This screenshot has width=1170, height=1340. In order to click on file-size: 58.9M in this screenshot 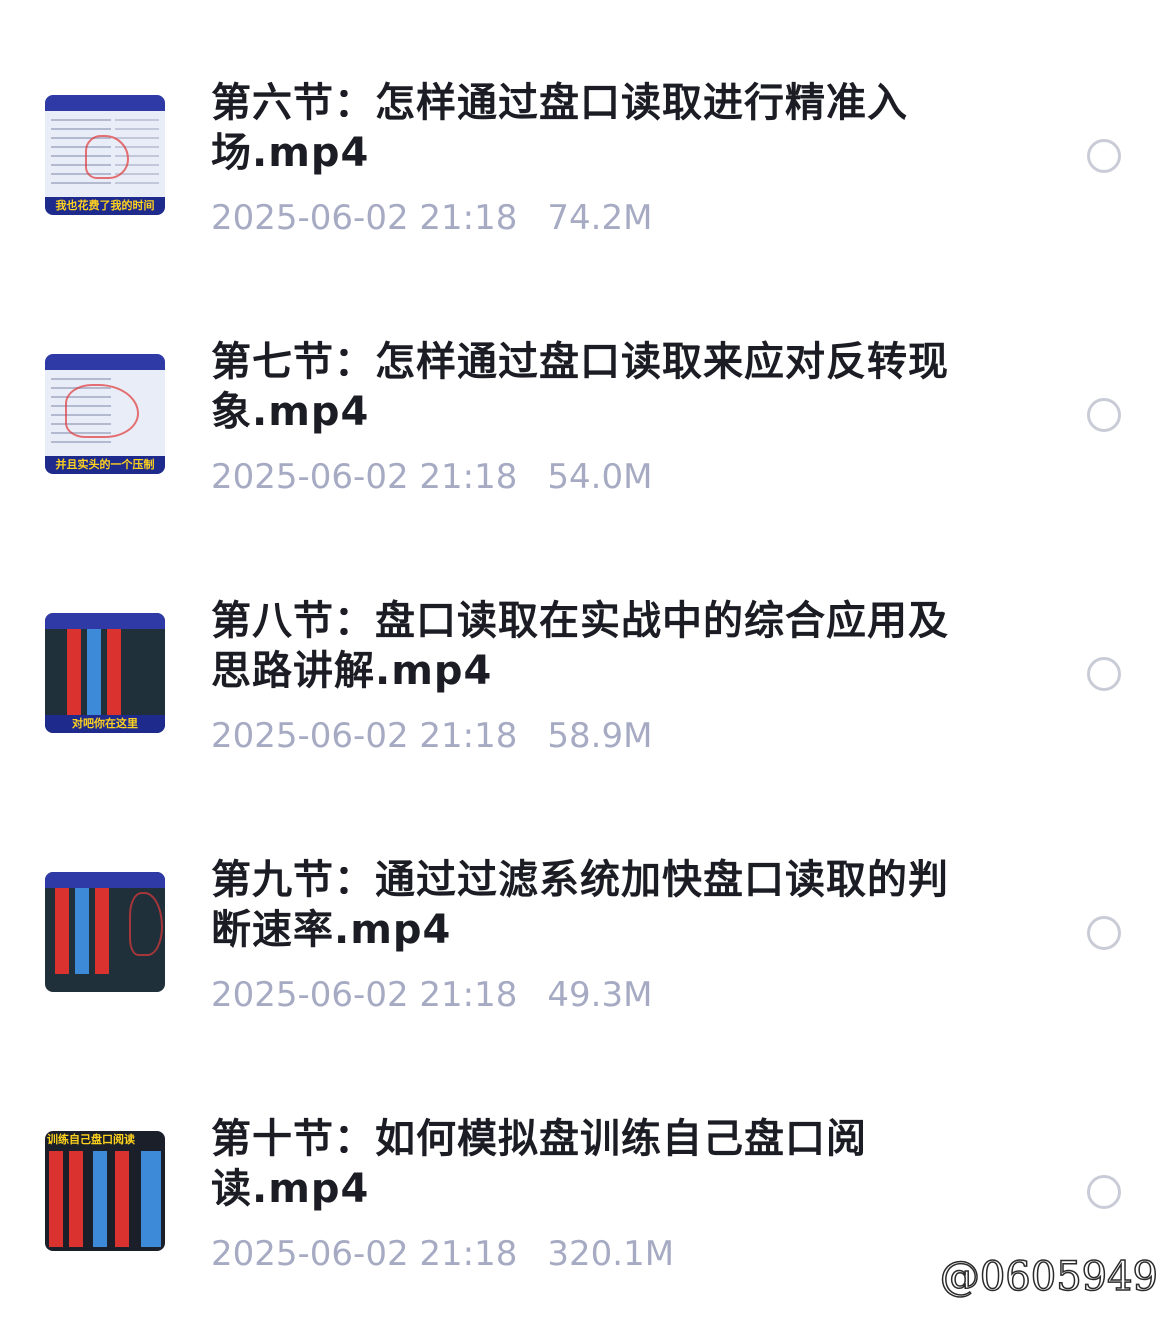, I will do `click(600, 736)`.